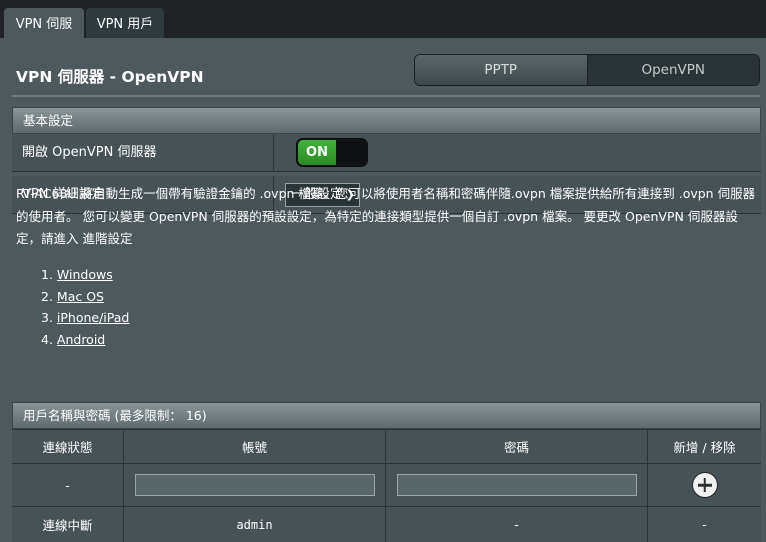 This screenshot has height=542, width=766. Describe the element at coordinates (68, 485) in the screenshot. I see `new-user-status: -` at that location.